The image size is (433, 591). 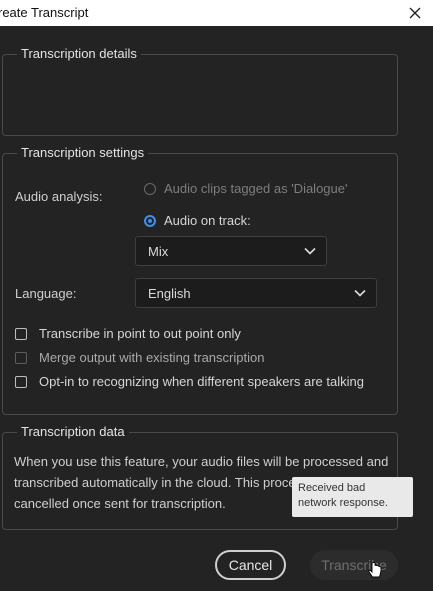 I want to click on track-select-value: Mix, so click(x=158, y=251).